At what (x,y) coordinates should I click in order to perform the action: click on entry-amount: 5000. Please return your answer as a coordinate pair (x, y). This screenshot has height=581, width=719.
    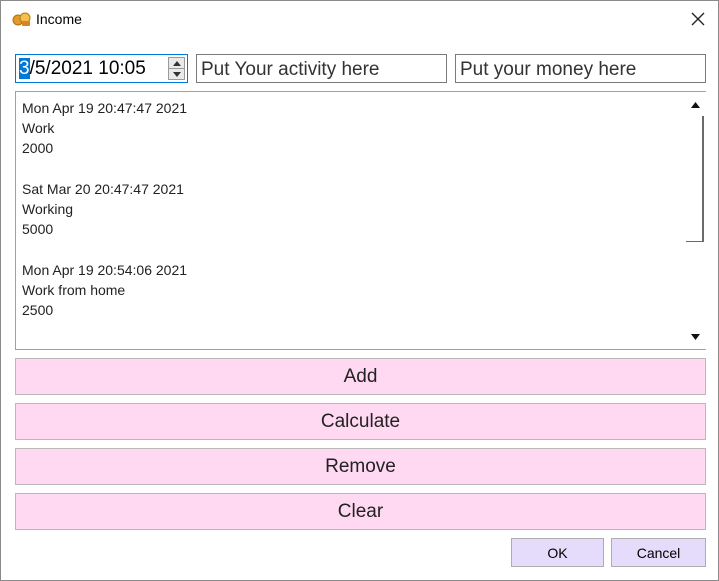
    Looking at the image, I should click on (38, 229).